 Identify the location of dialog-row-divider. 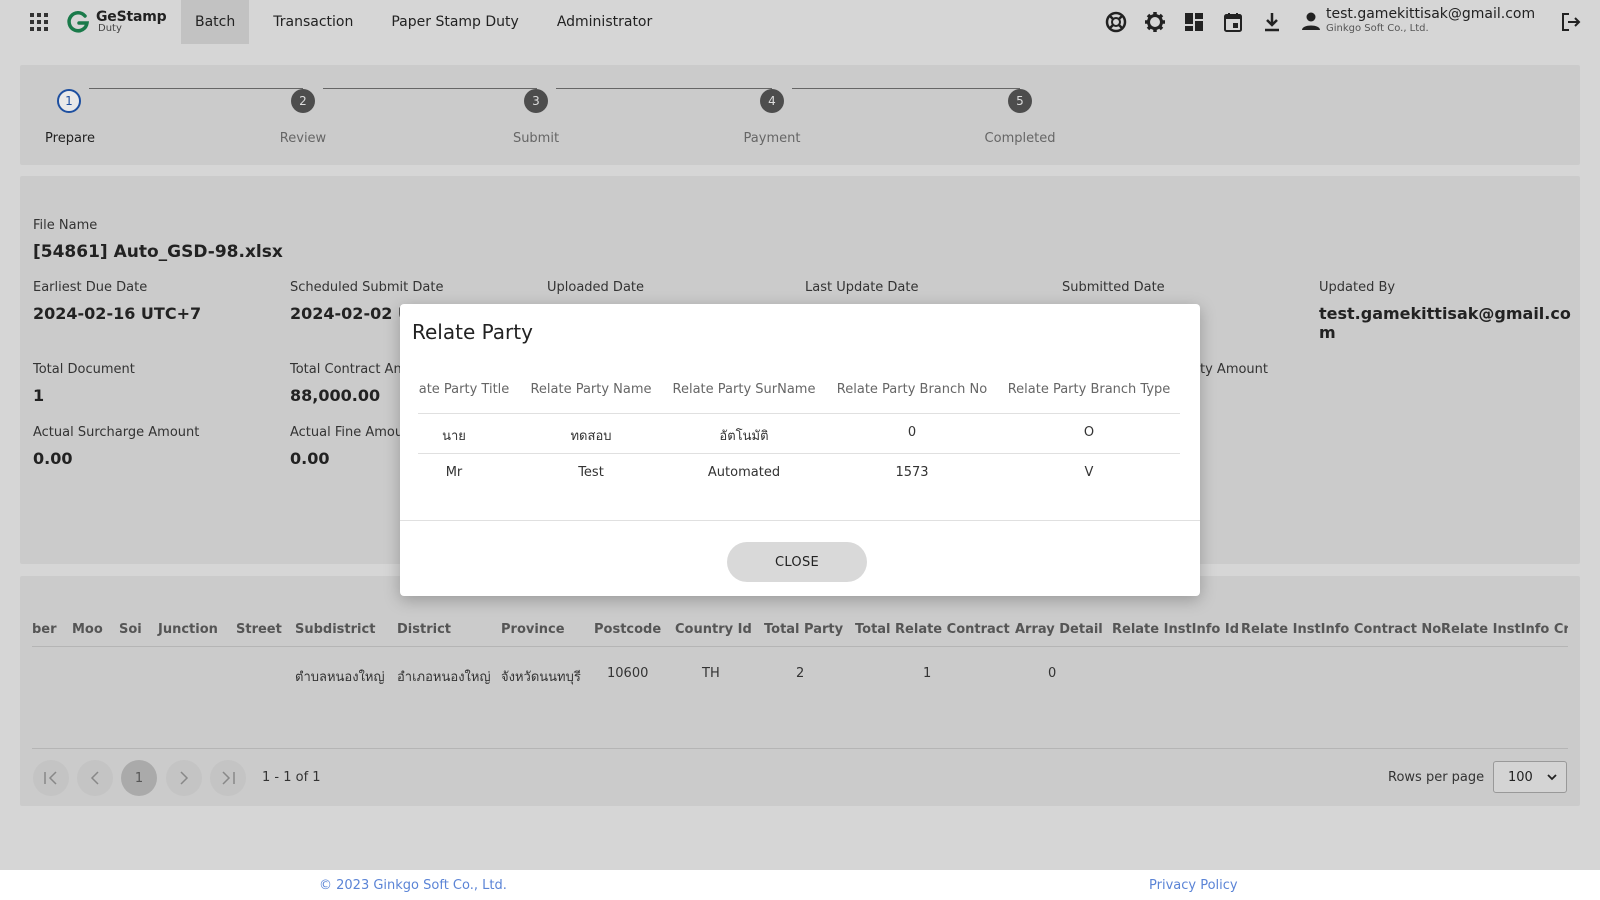
(799, 453).